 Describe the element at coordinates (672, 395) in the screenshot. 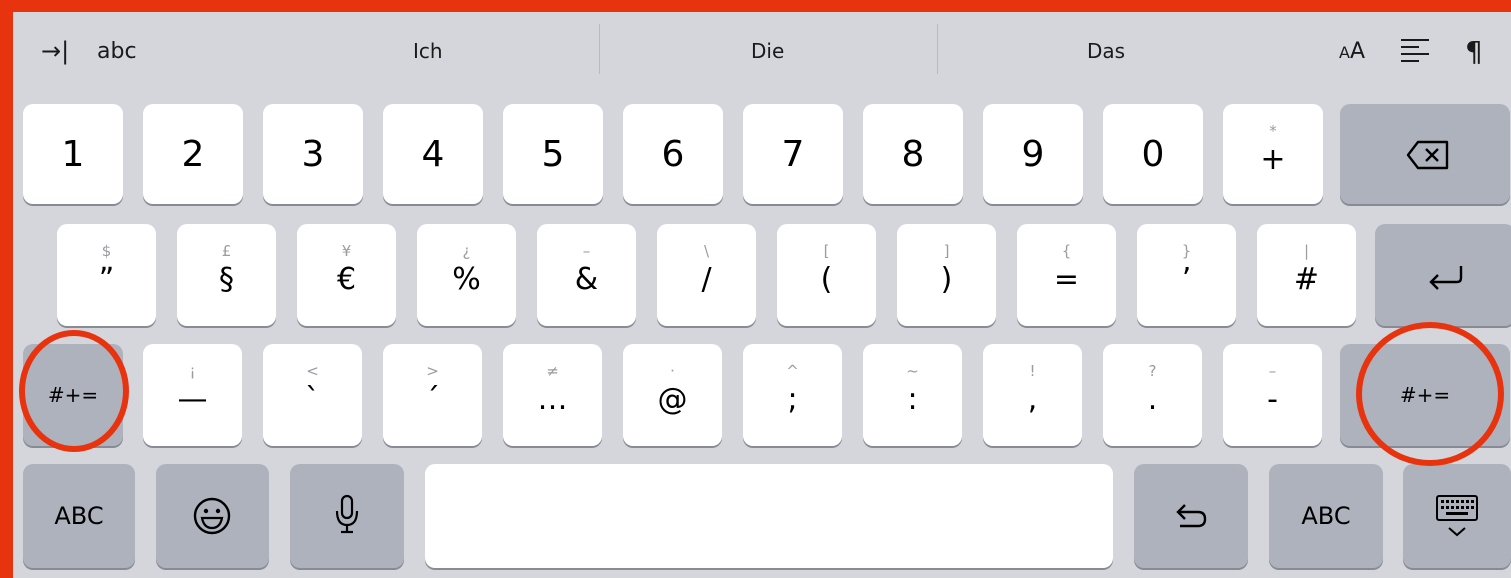

I see `key-row3-4: · @` at that location.